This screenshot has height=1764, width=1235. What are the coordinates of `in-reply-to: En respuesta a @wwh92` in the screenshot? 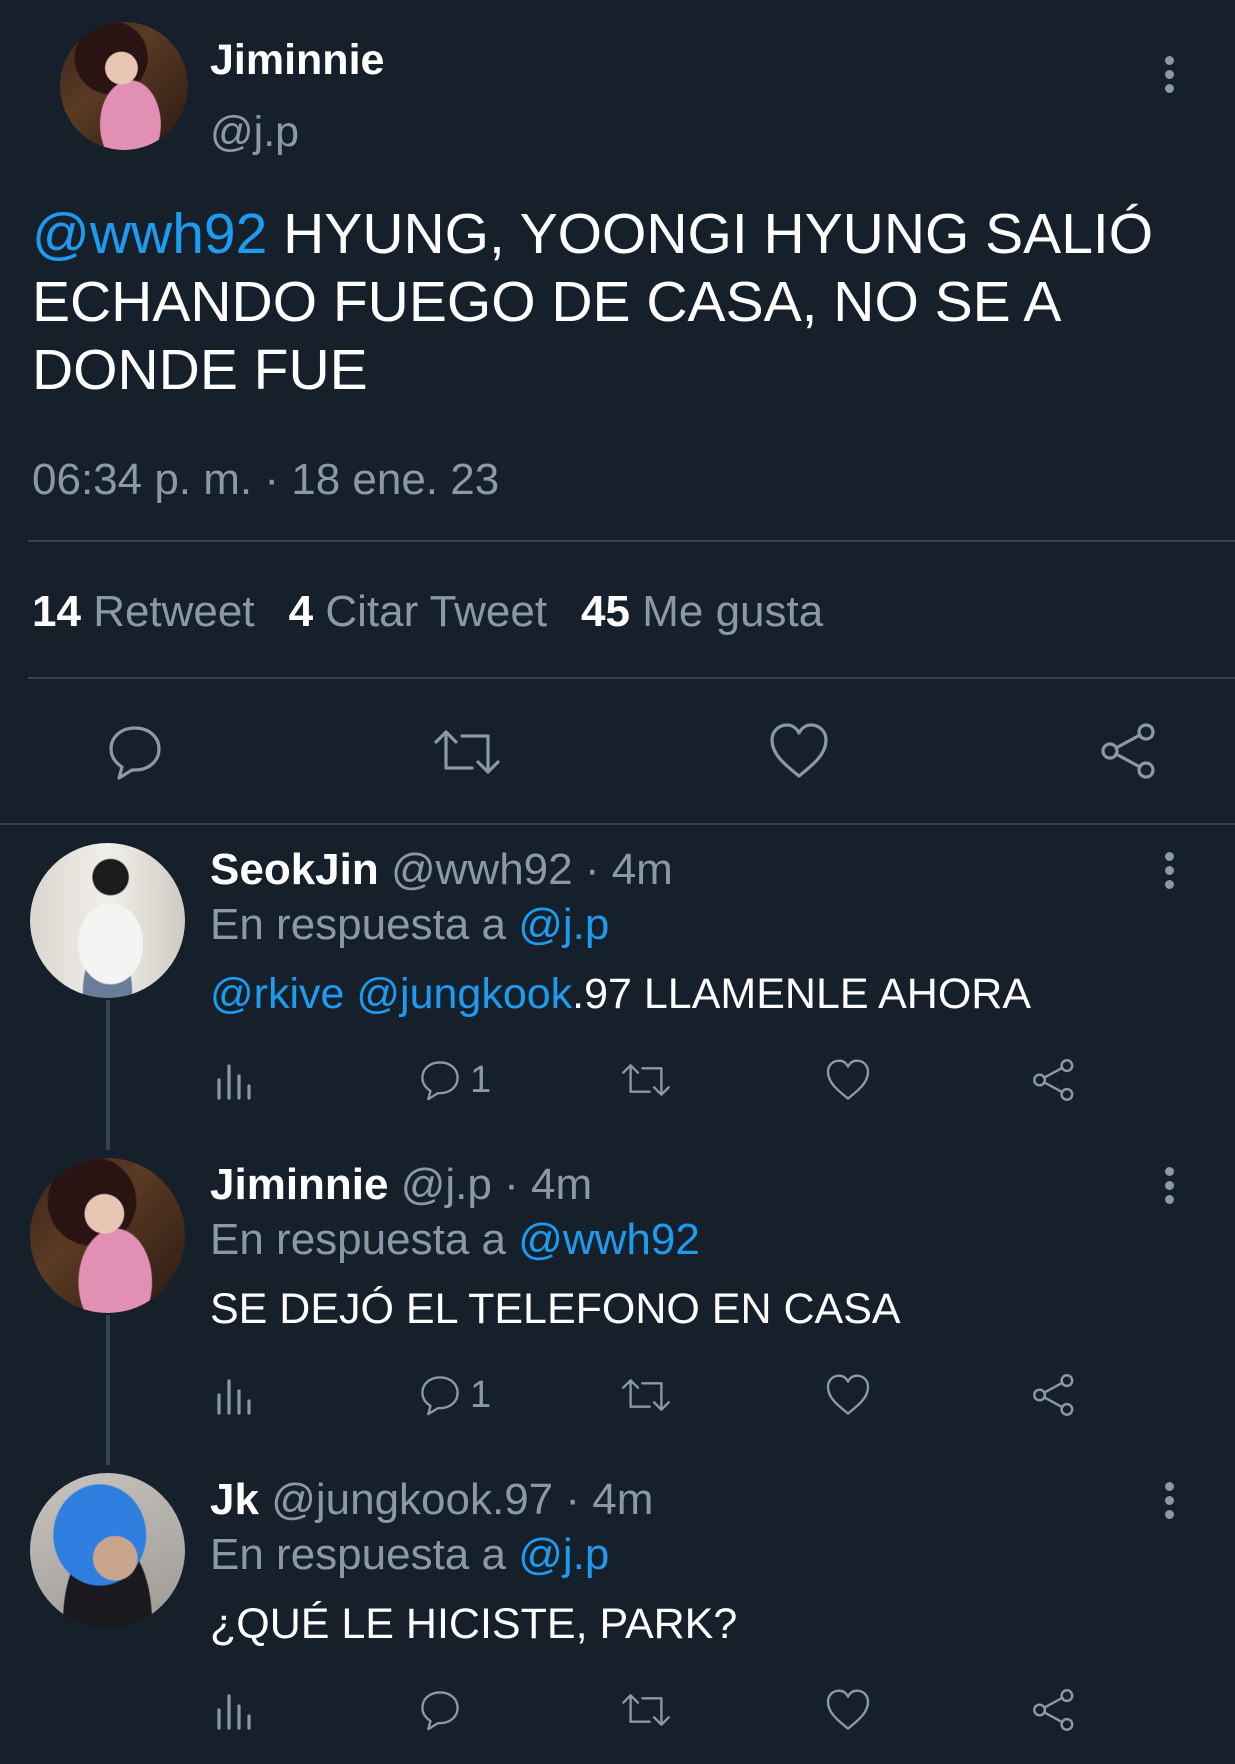 It's located at (455, 1239).